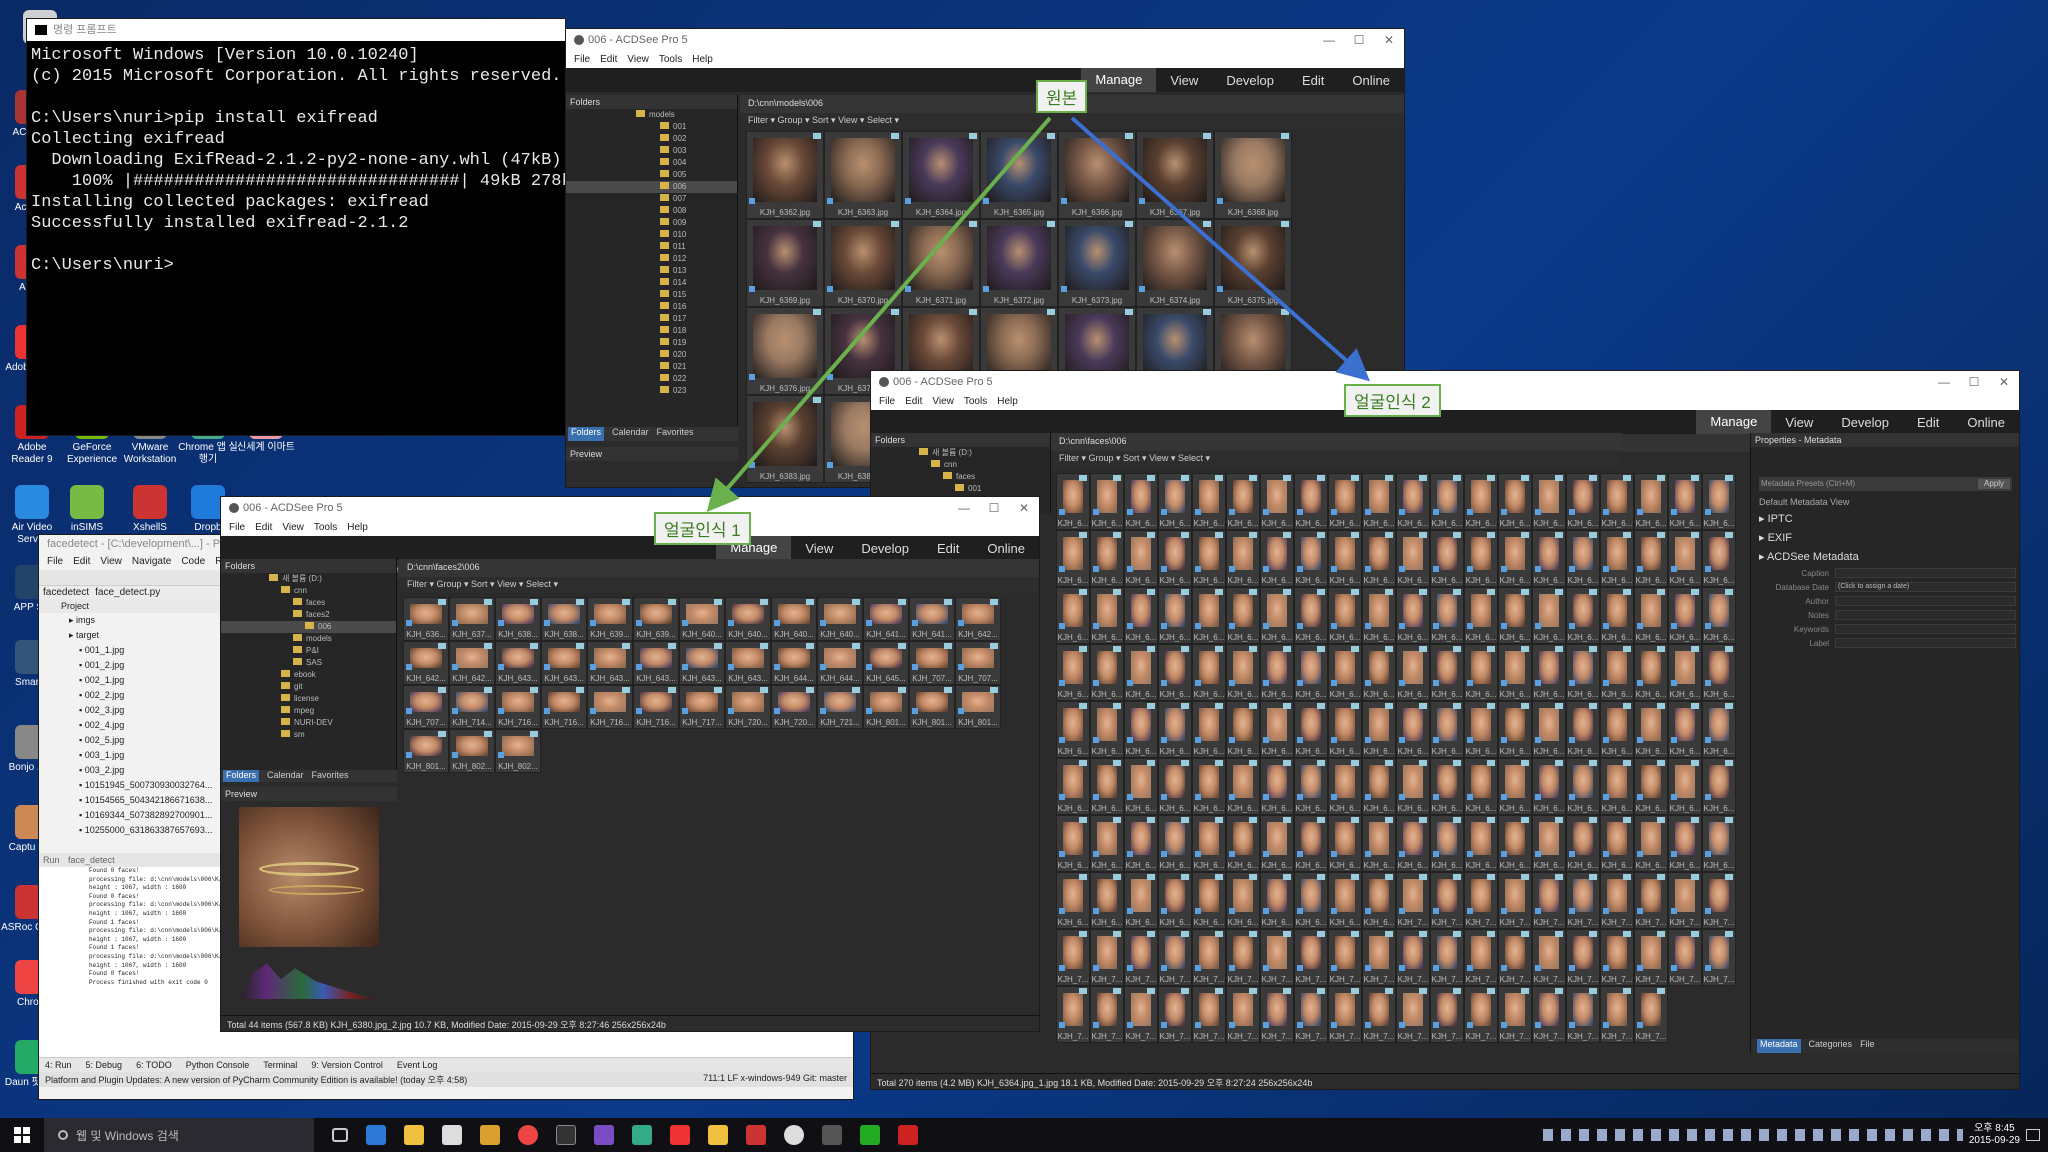  Describe the element at coordinates (144, 695) in the screenshot. I see `project-tree-item: ▪ 002_2.jpg` at that location.